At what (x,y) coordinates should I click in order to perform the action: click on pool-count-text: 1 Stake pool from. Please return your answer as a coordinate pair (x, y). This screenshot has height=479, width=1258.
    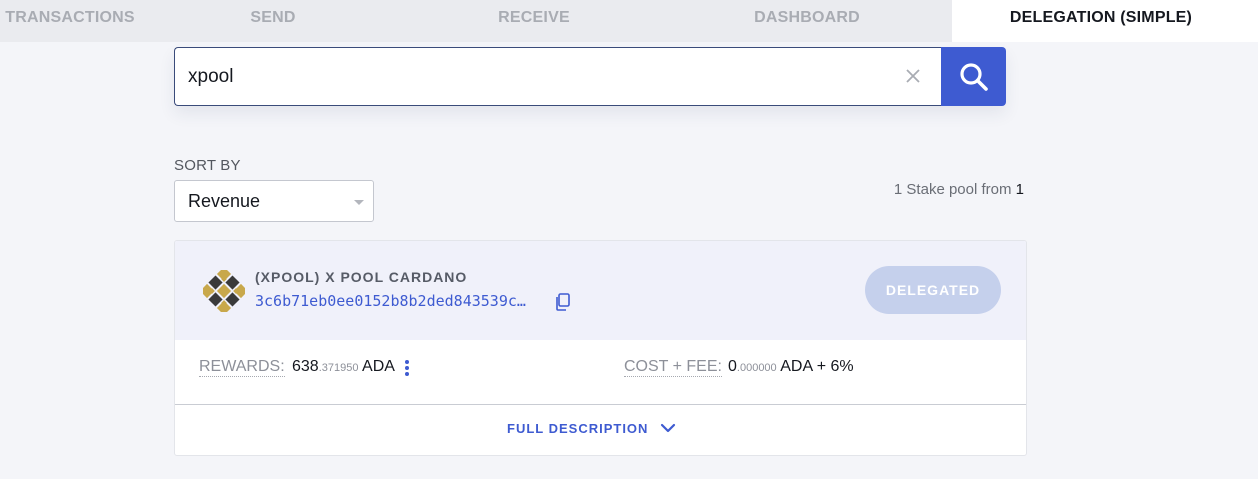
    Looking at the image, I should click on (954, 189).